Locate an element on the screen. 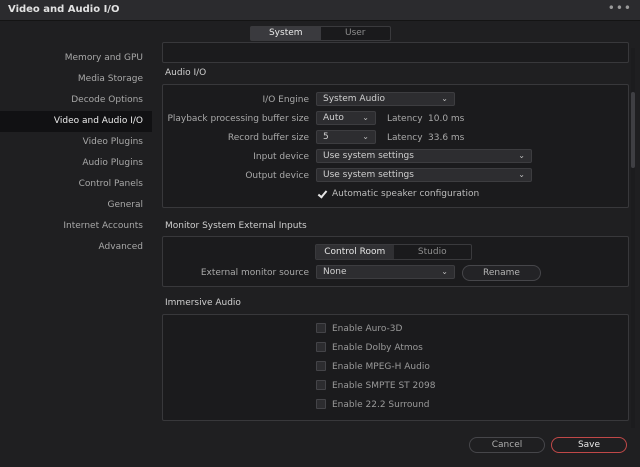  playback-latency-value: 10.0 ms is located at coordinates (446, 119).